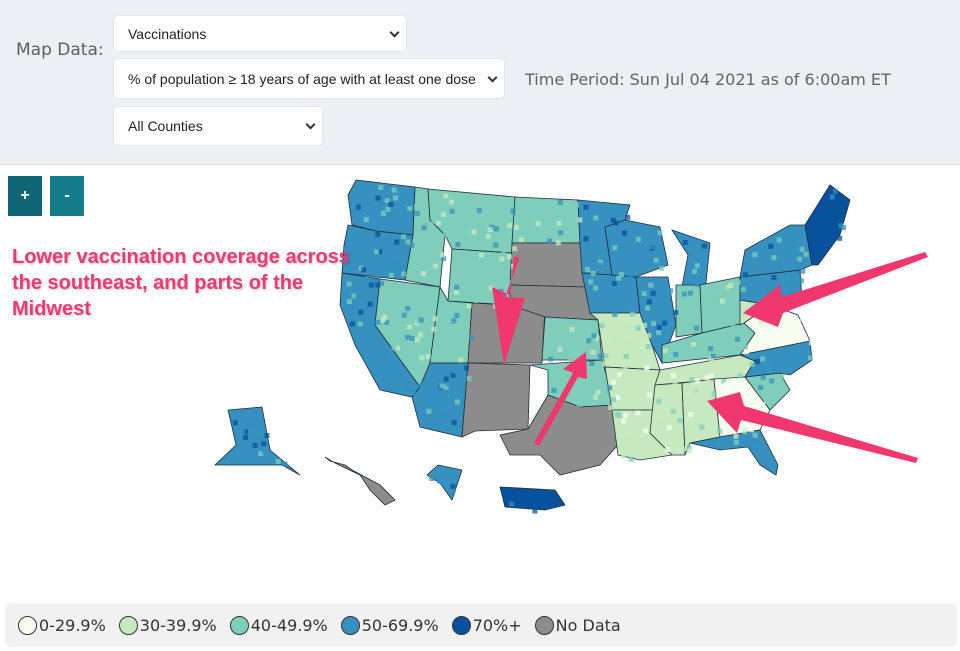 The width and height of the screenshot is (960, 651). Describe the element at coordinates (496, 400) in the screenshot. I see `region-new-mexico` at that location.